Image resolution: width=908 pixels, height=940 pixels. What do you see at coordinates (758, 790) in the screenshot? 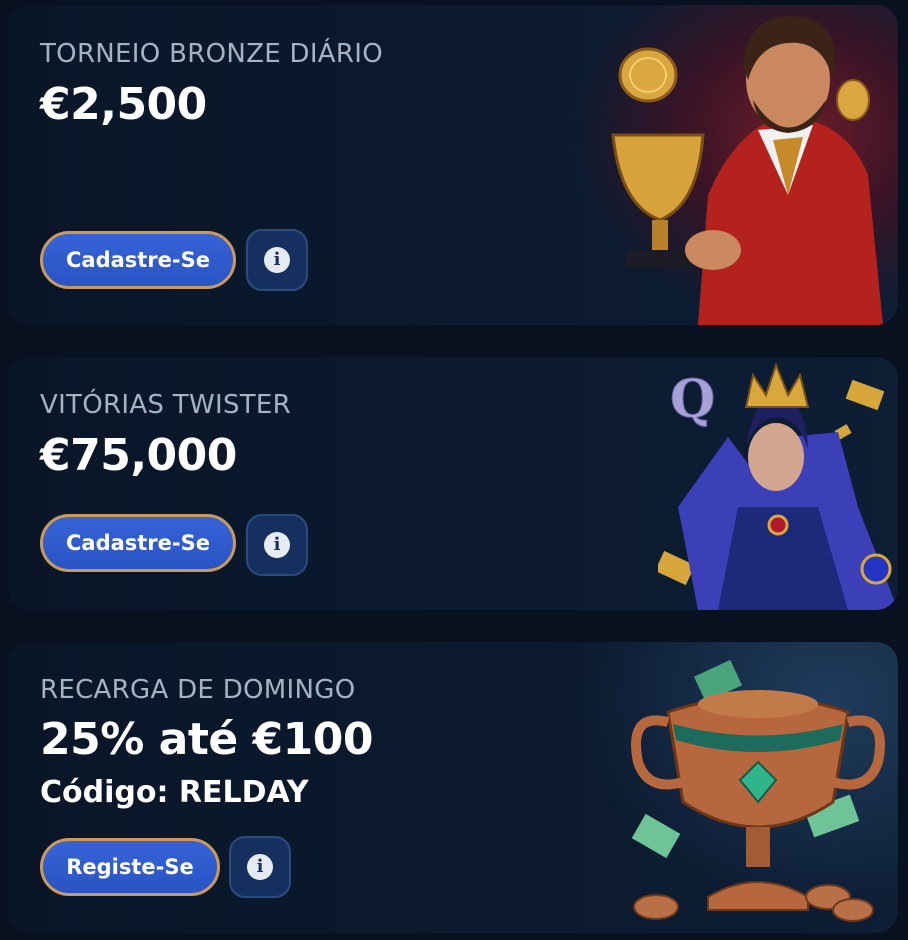
I see `trophy-cup-illustration` at bounding box center [758, 790].